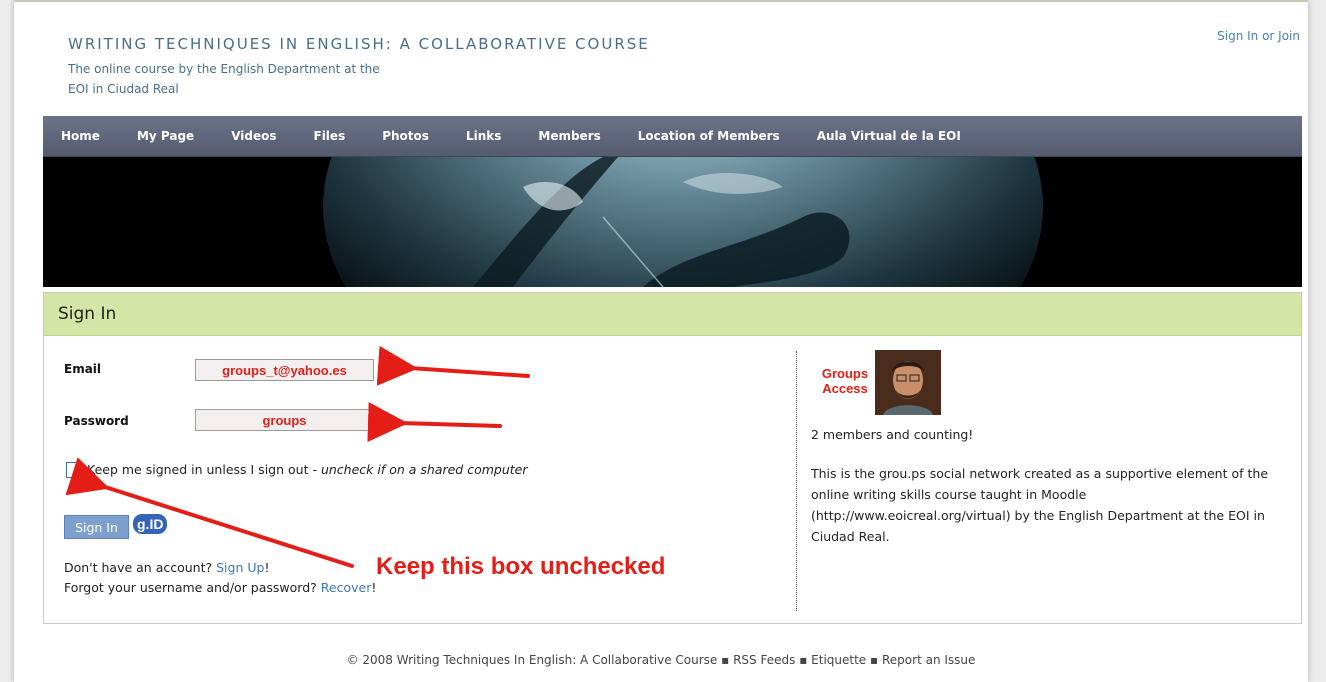 This screenshot has height=682, width=1326. Describe the element at coordinates (150, 524) in the screenshot. I see `gid-logo-button: g.ID` at that location.